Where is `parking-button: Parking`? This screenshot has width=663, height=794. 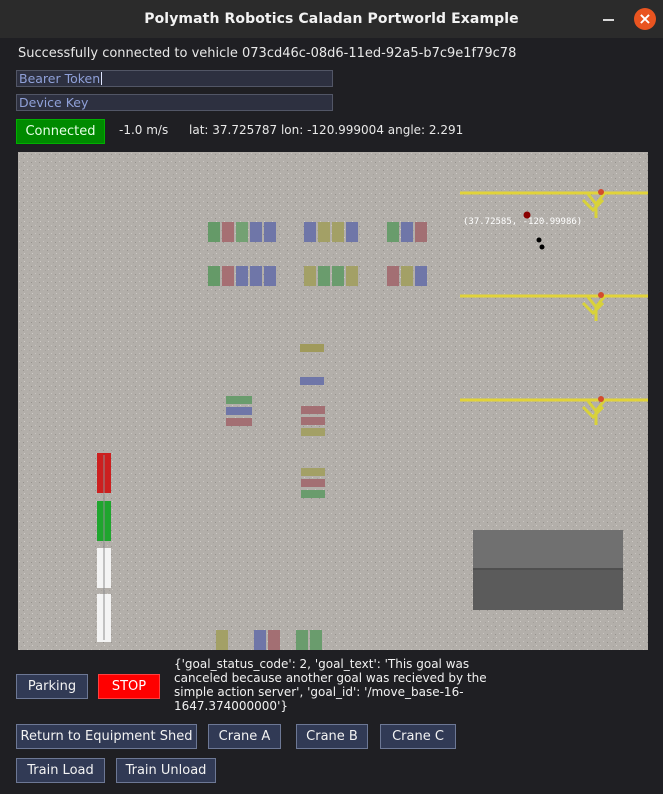 parking-button: Parking is located at coordinates (52, 686).